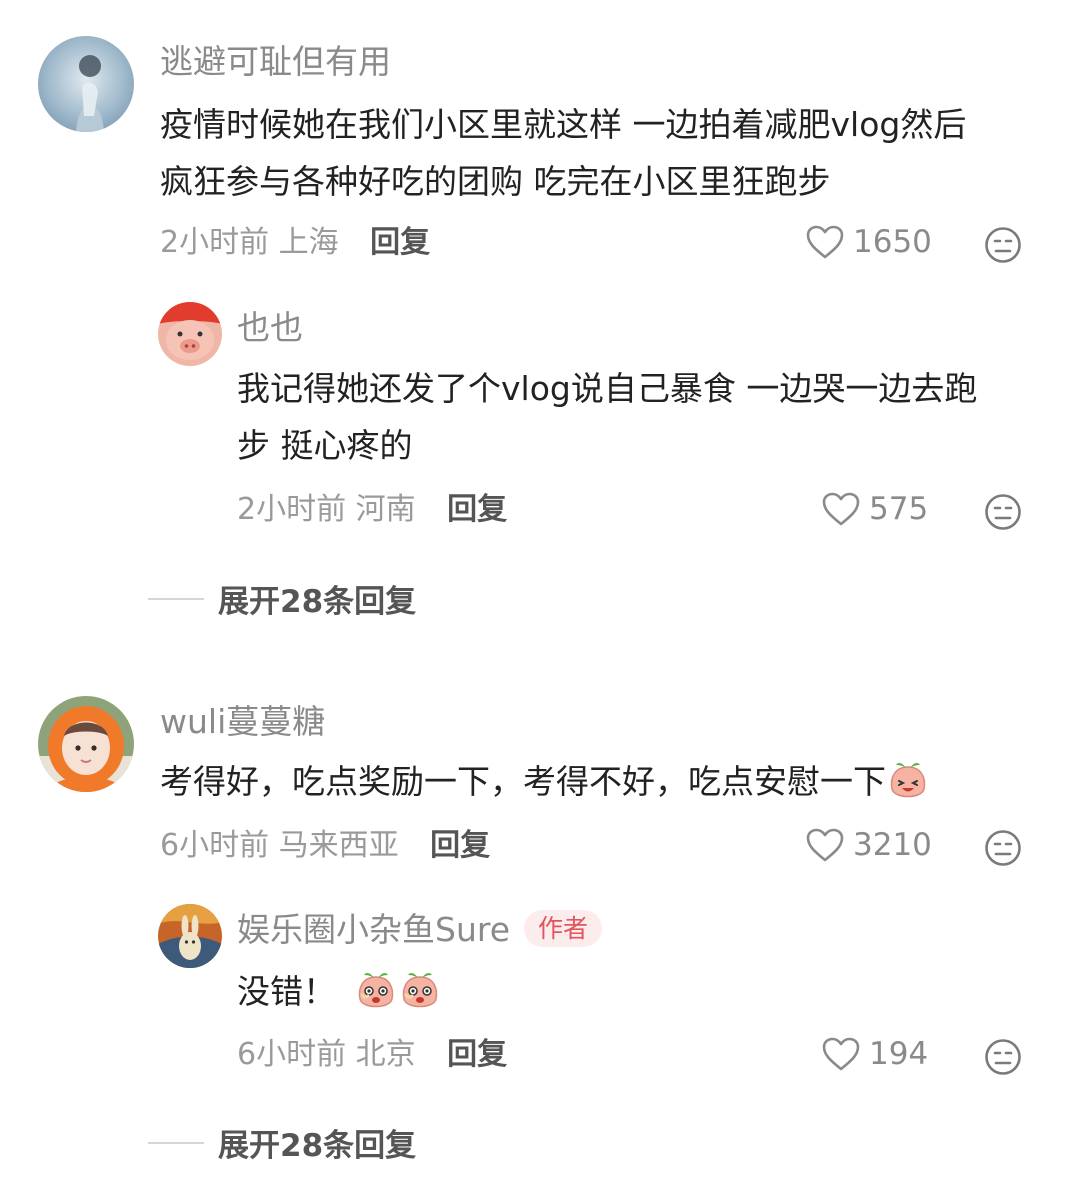  I want to click on time-location: 6小时前 北京, so click(326, 1054).